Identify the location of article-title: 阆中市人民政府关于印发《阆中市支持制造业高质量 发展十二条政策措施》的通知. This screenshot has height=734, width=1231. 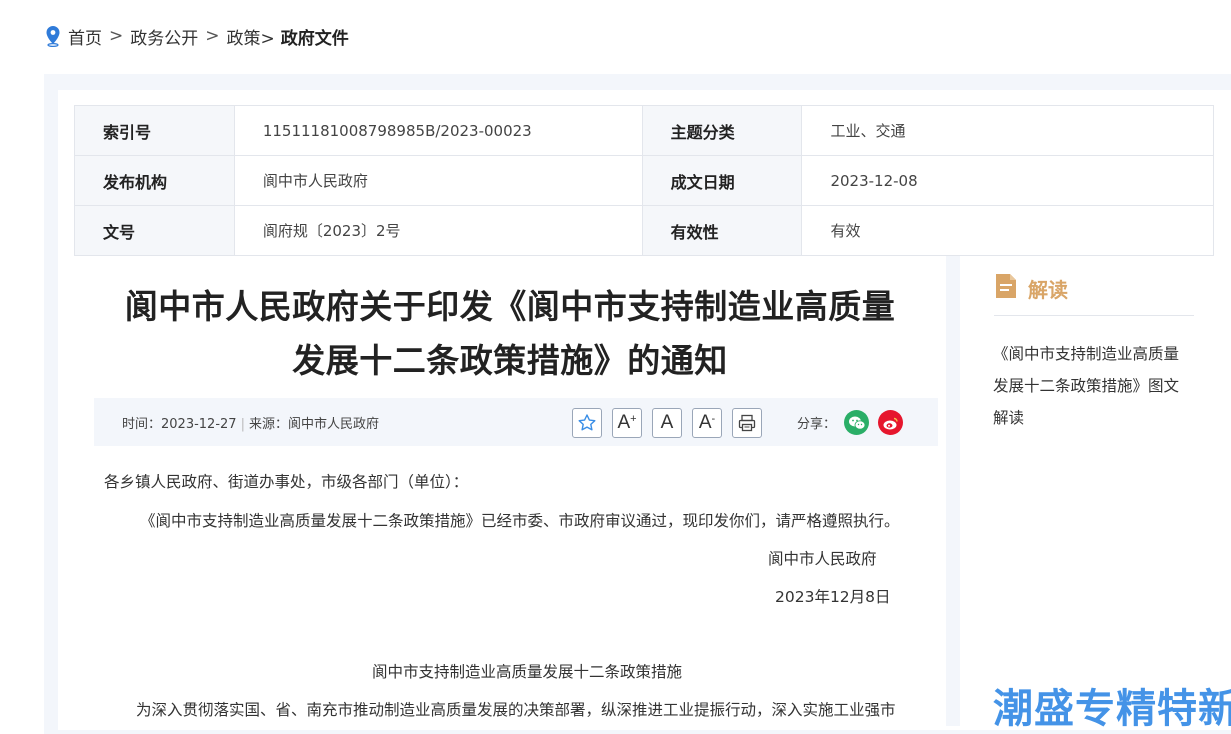
(510, 334).